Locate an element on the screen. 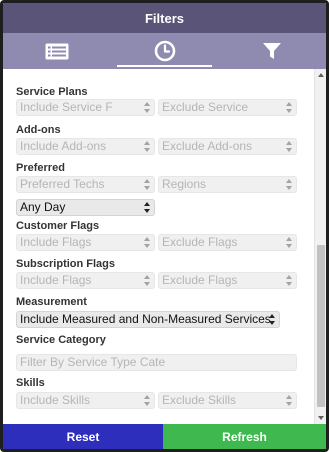 This screenshot has width=329, height=452. exclude-skills-select: Exclude Skills is located at coordinates (227, 400).